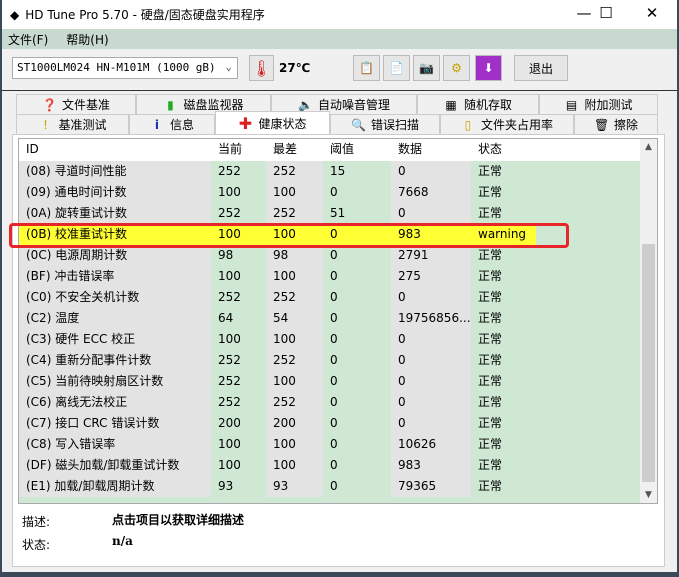 The image size is (679, 577). I want to click on menu-help: 帮助(H), so click(87, 39).